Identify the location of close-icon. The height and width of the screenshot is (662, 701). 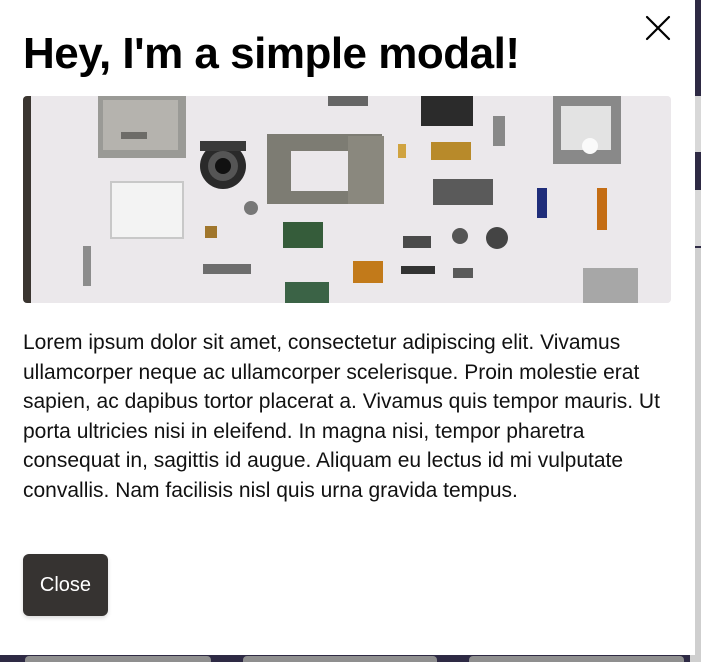
(658, 28).